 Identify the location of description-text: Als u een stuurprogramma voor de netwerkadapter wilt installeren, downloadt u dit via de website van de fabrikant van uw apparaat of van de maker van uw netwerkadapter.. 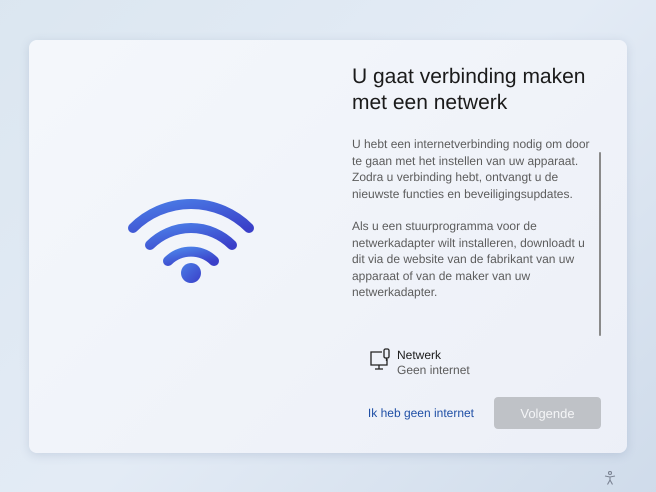
(469, 259).